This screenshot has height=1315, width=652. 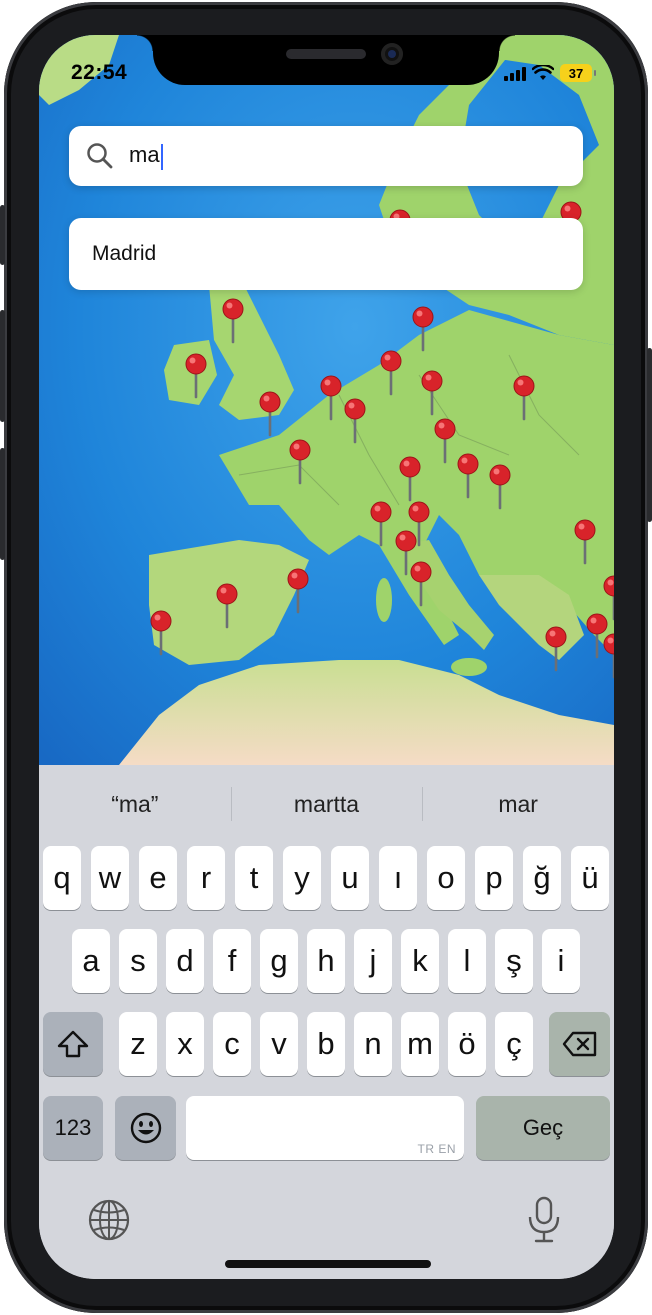 I want to click on key-o: o, so click(x=446, y=878).